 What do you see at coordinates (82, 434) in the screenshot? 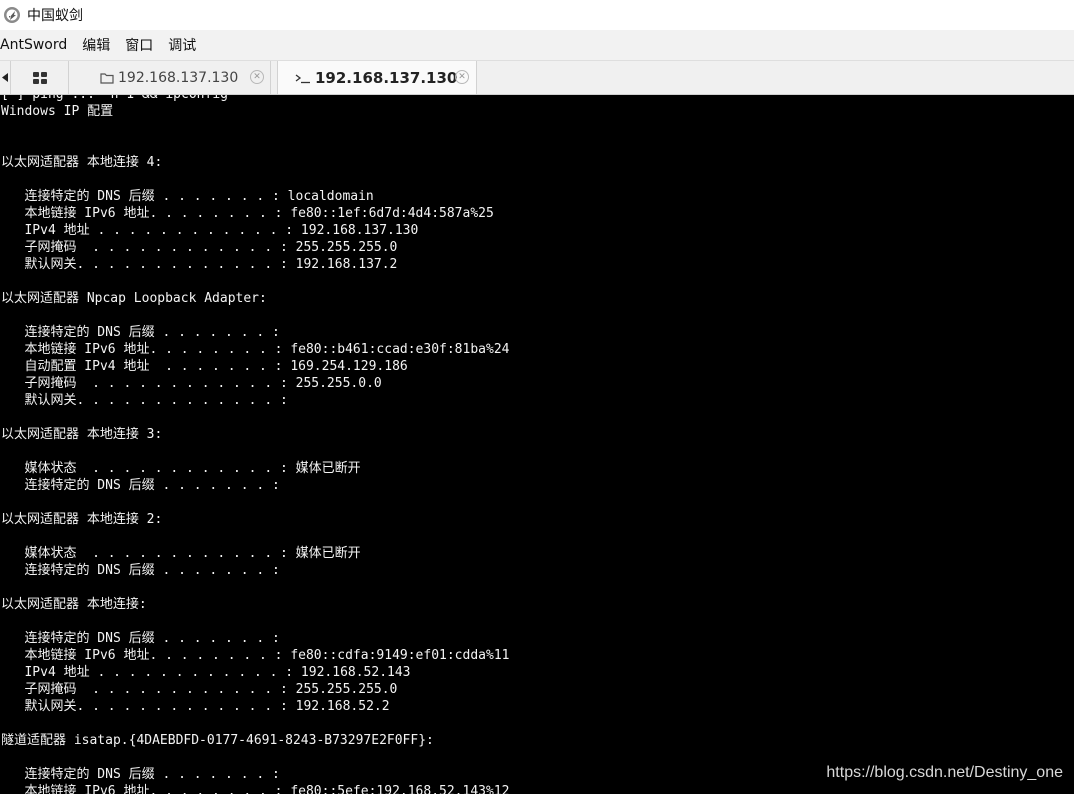
I see `terminal-line: 以太网适配器 本地连接 3:` at bounding box center [82, 434].